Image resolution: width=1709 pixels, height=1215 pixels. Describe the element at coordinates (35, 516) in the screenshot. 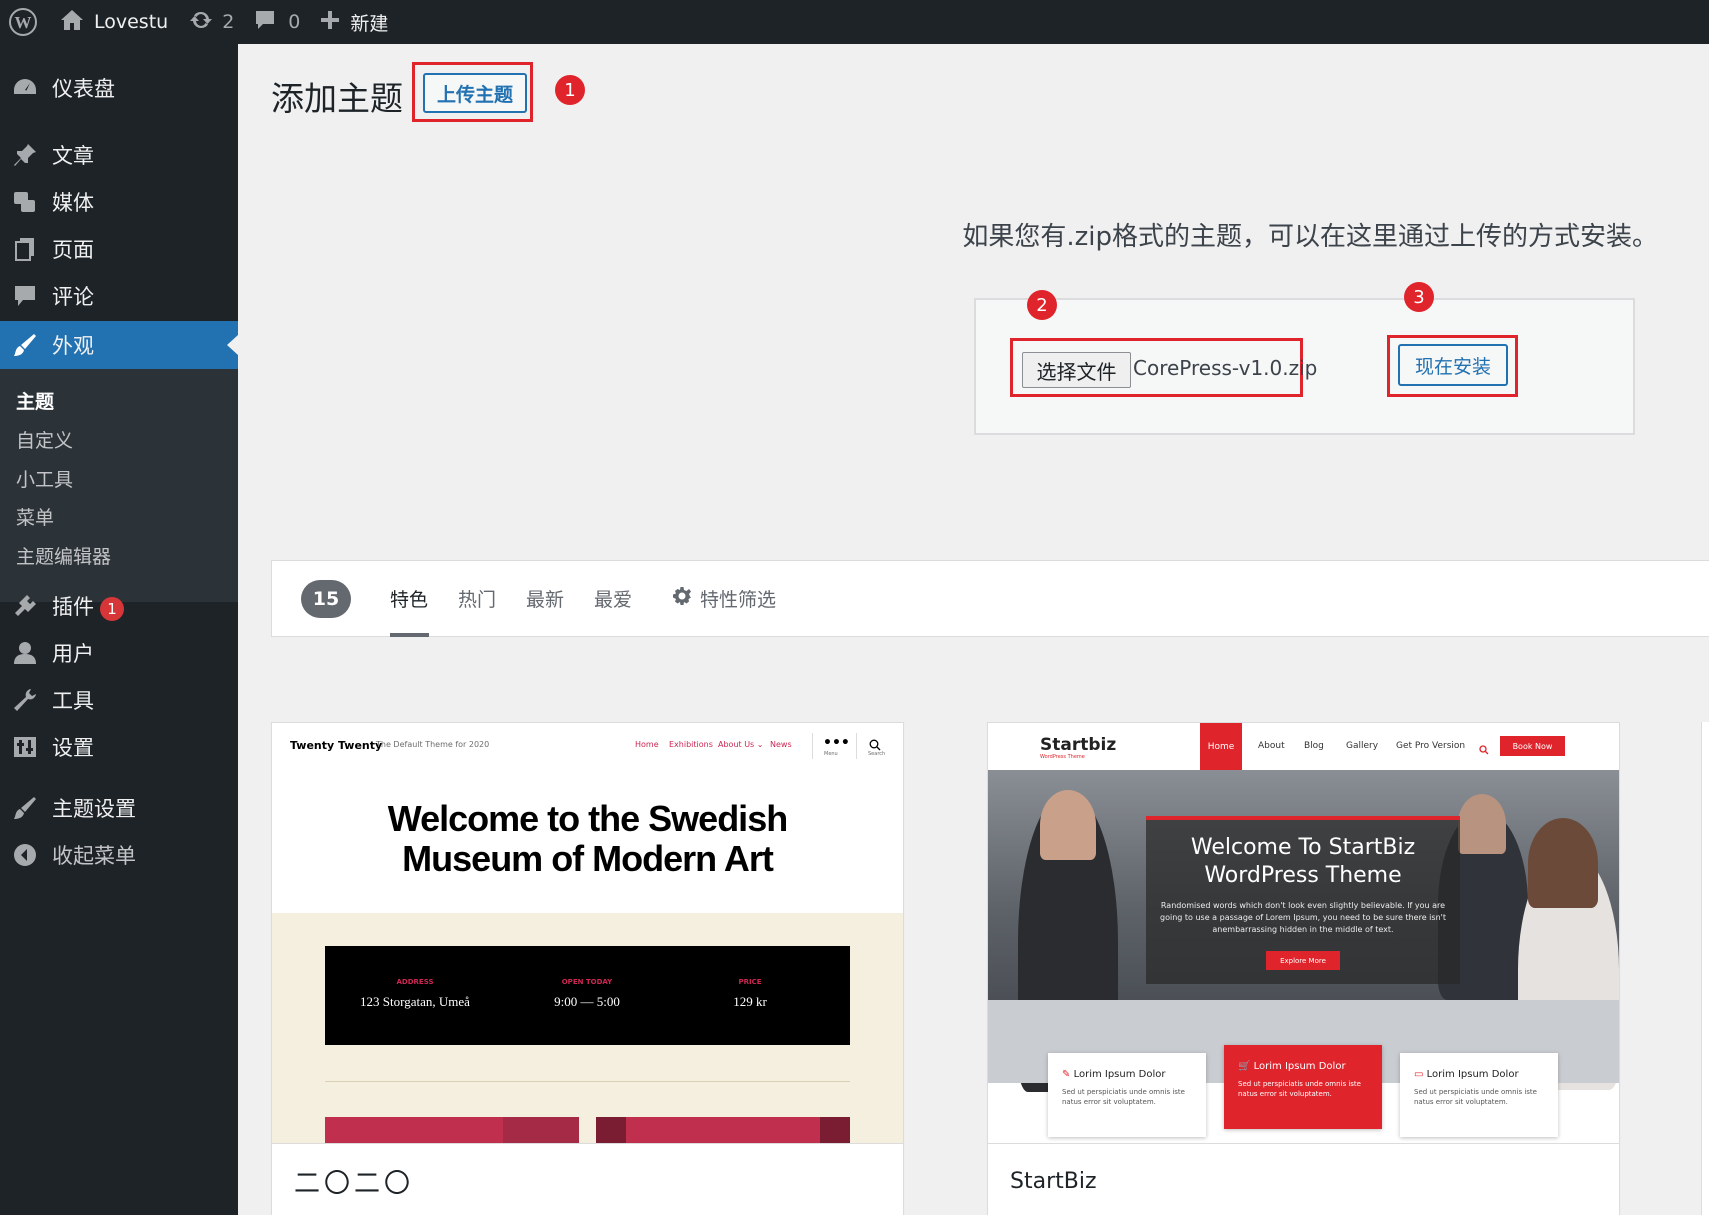

I see `submenu-menus: 菜单` at that location.